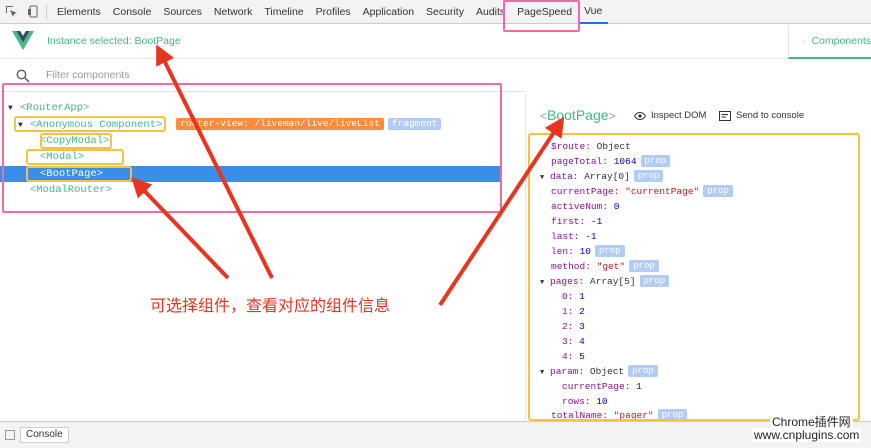  What do you see at coordinates (333, 12) in the screenshot?
I see `tab-profiles: Profiles` at bounding box center [333, 12].